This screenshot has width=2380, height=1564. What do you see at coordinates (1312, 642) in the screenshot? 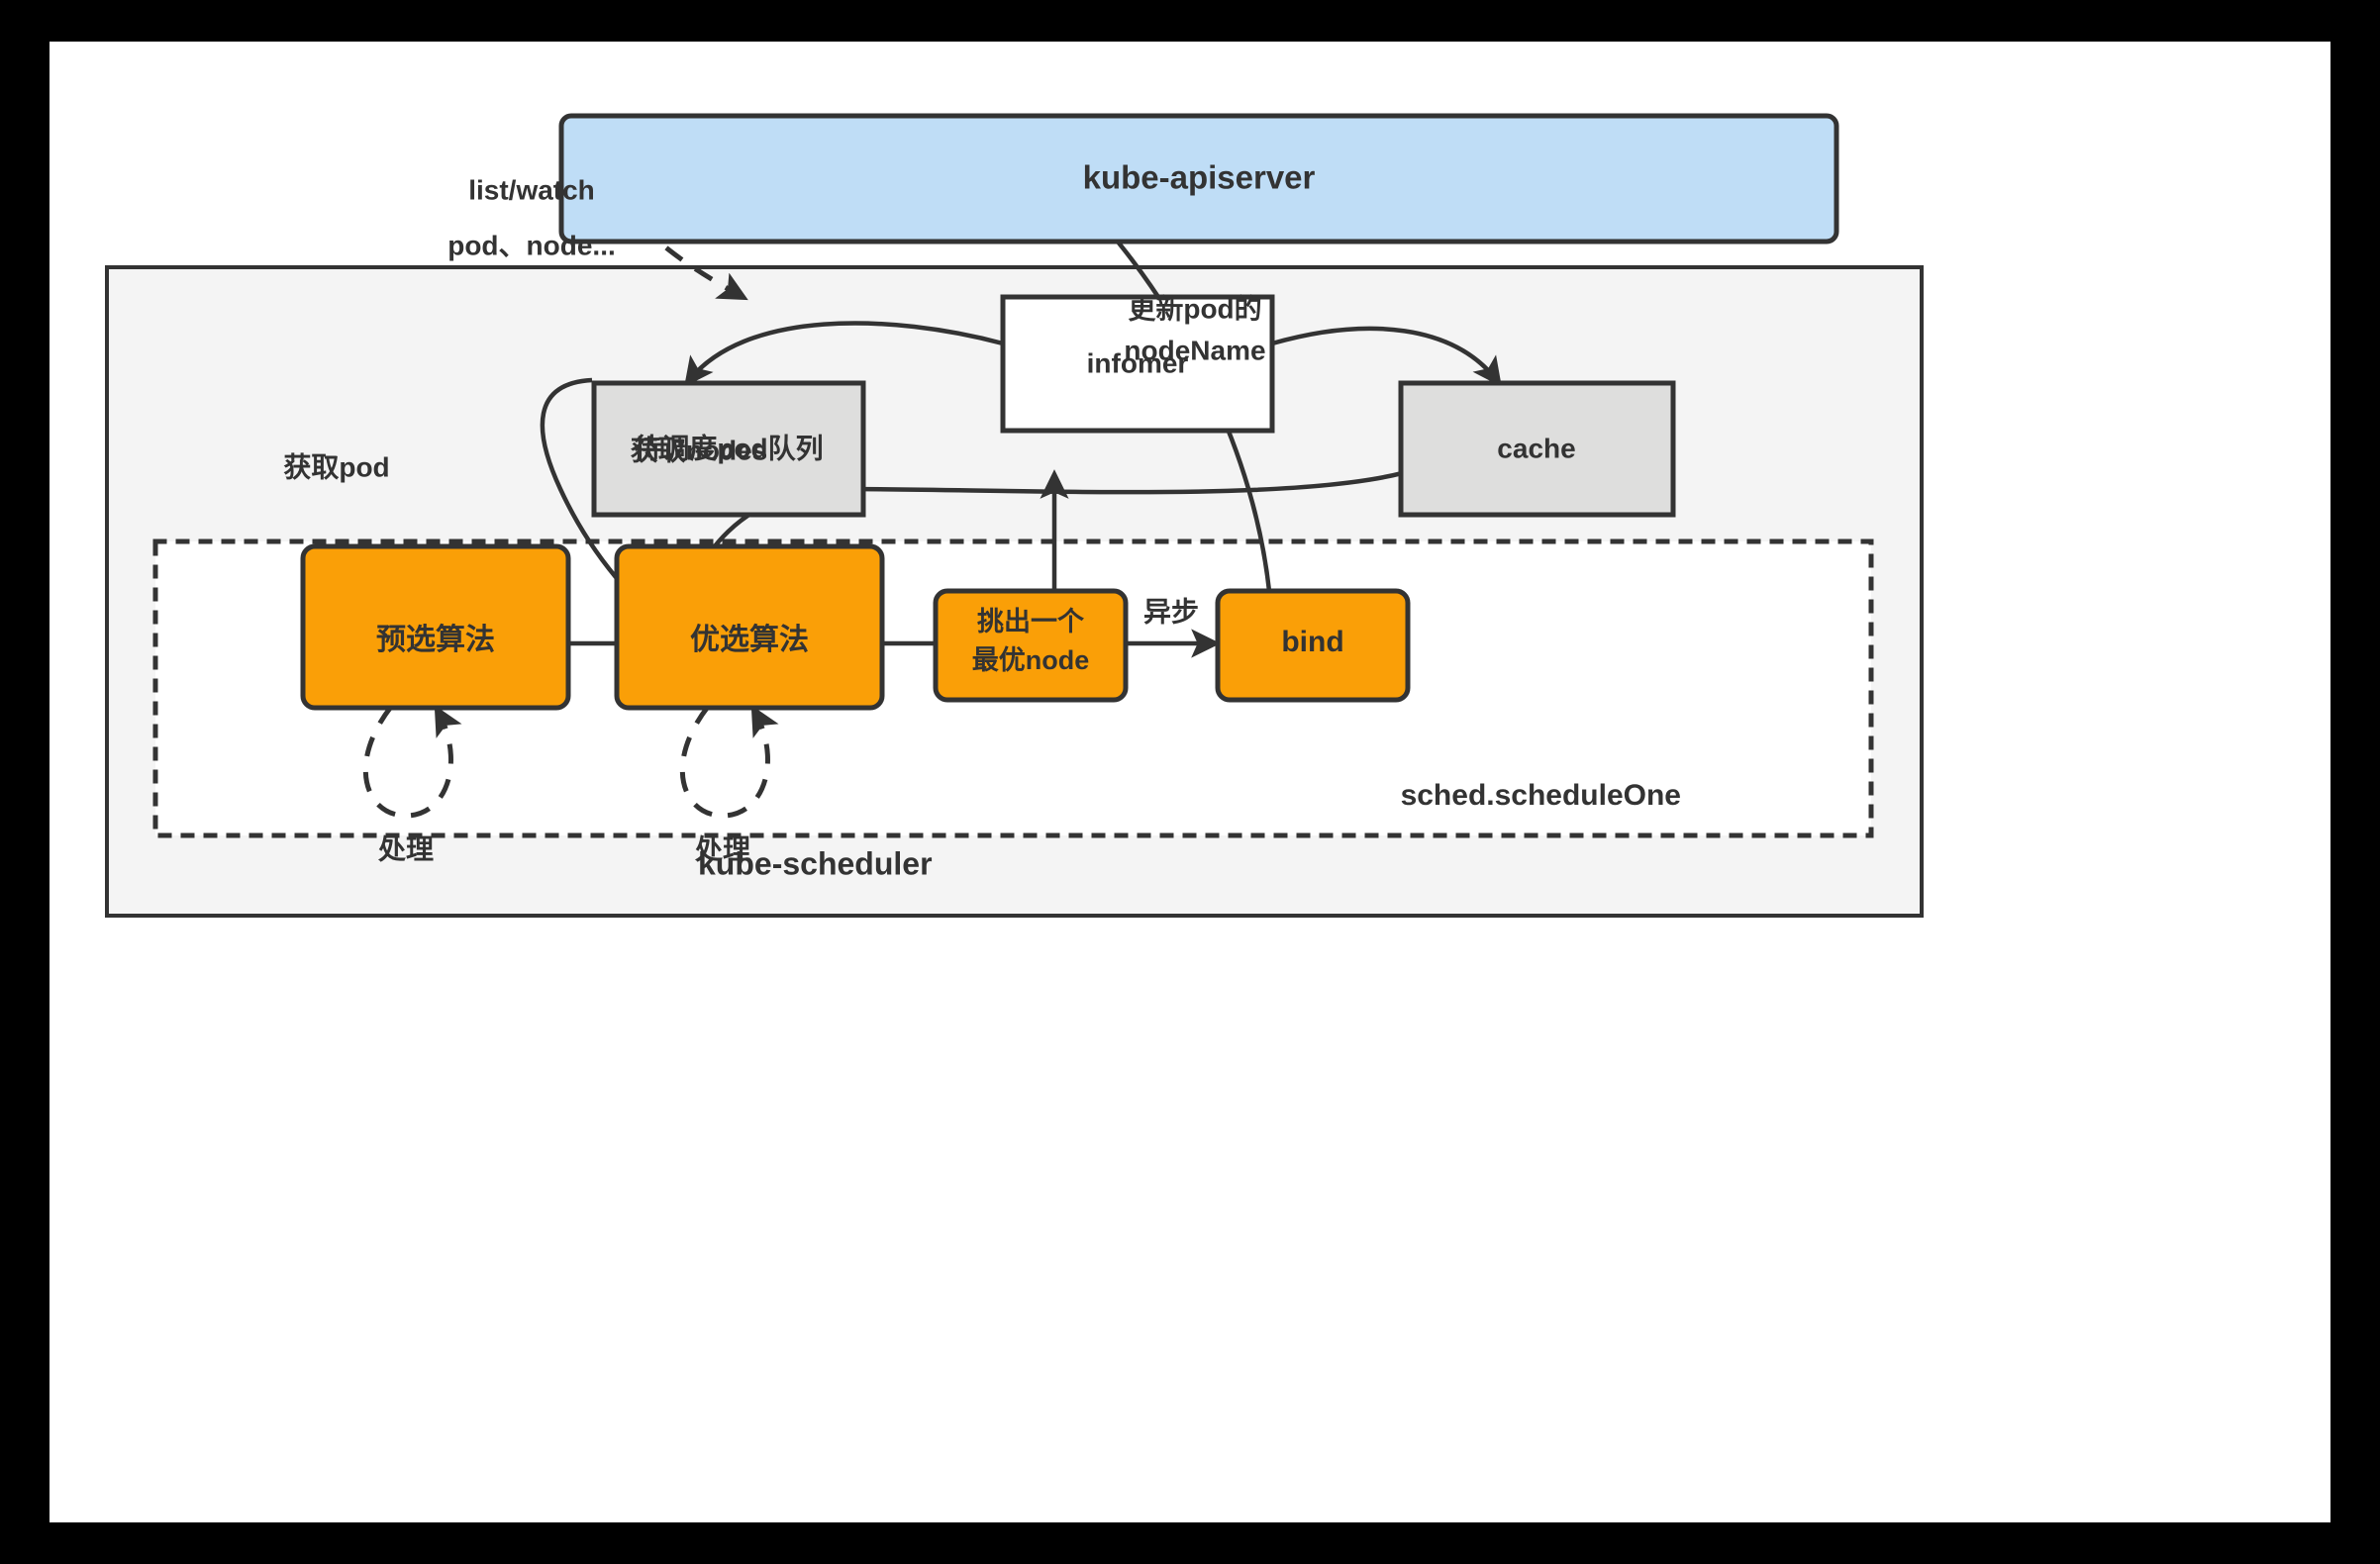
I see `bind-label: bind` at bounding box center [1312, 642].